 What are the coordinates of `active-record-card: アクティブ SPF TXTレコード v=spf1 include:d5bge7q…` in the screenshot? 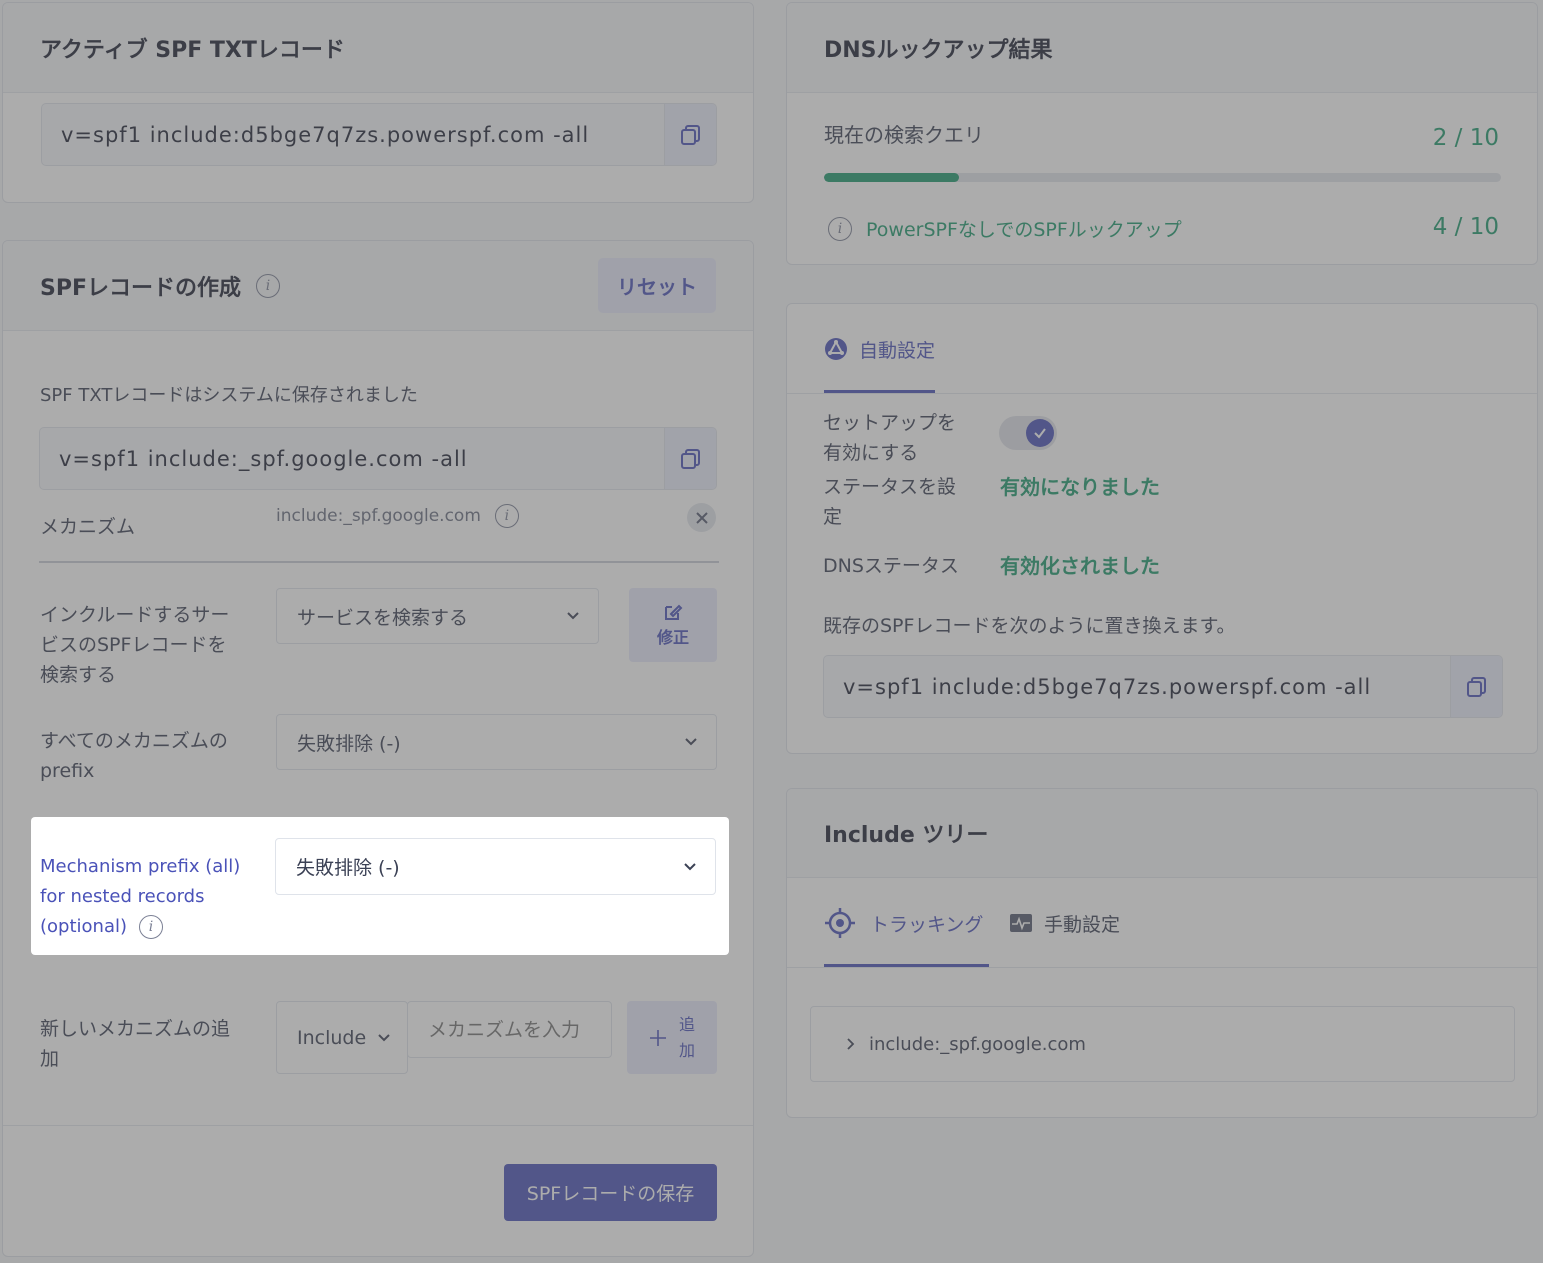 It's located at (378, 102).